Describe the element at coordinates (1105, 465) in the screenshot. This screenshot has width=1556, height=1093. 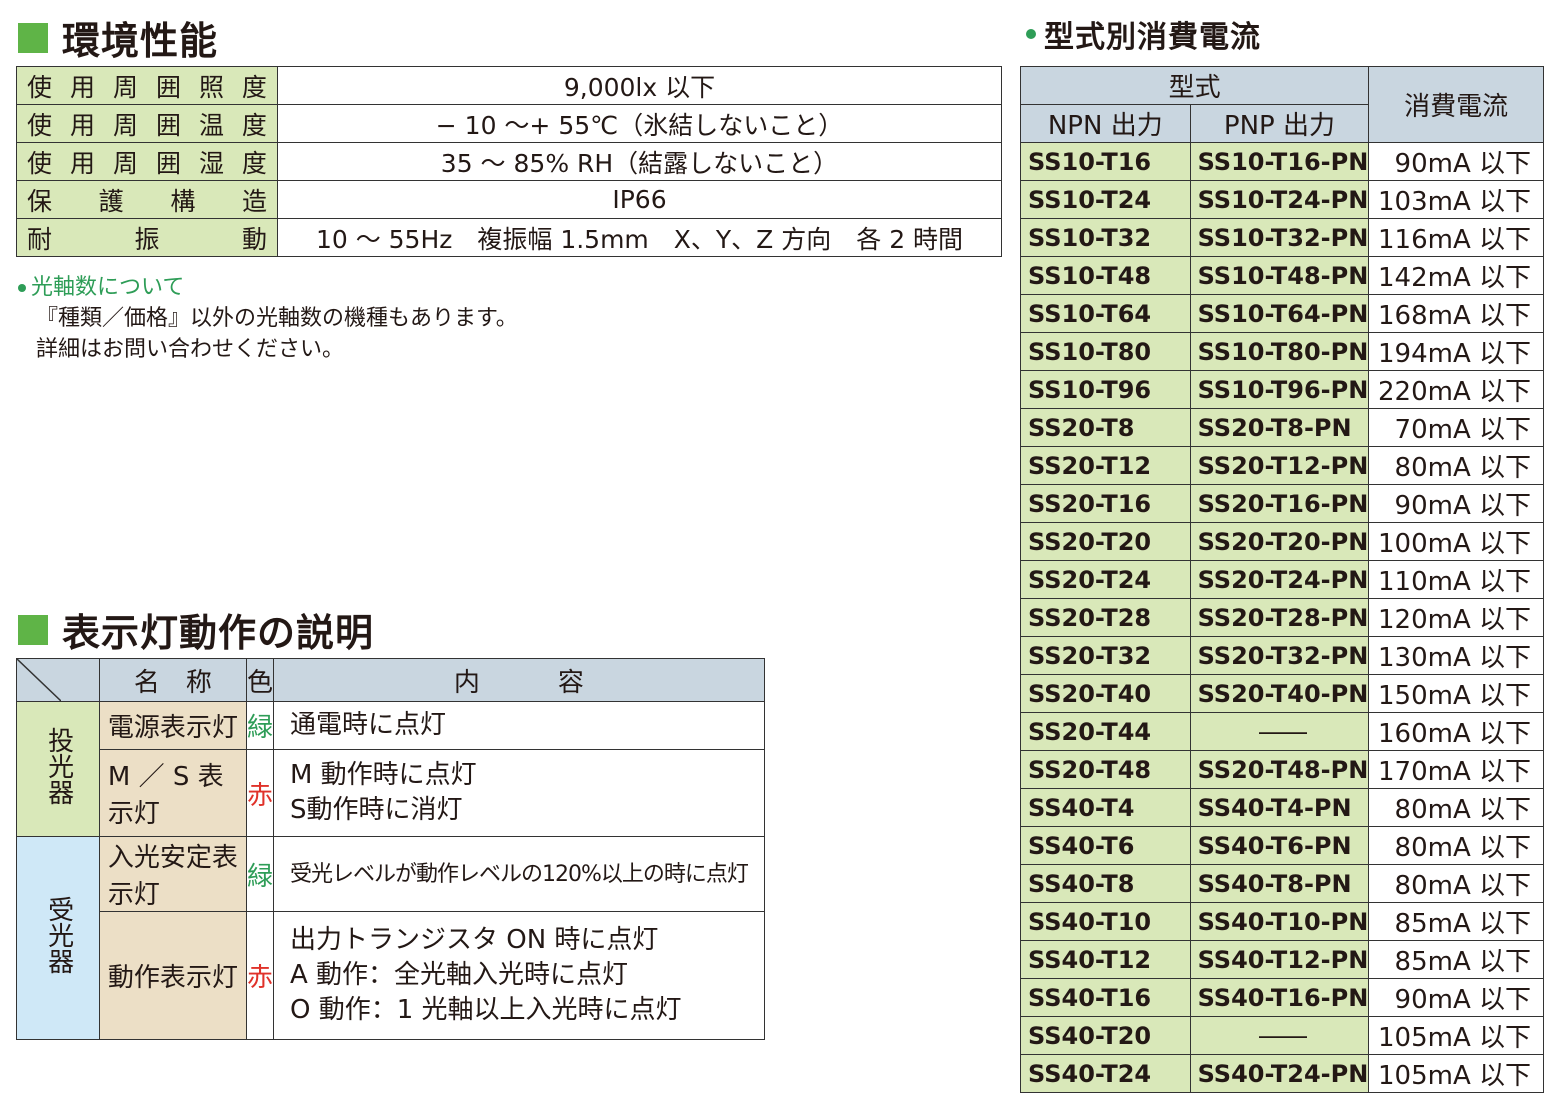
I see `npn-model: SS20-T12` at that location.